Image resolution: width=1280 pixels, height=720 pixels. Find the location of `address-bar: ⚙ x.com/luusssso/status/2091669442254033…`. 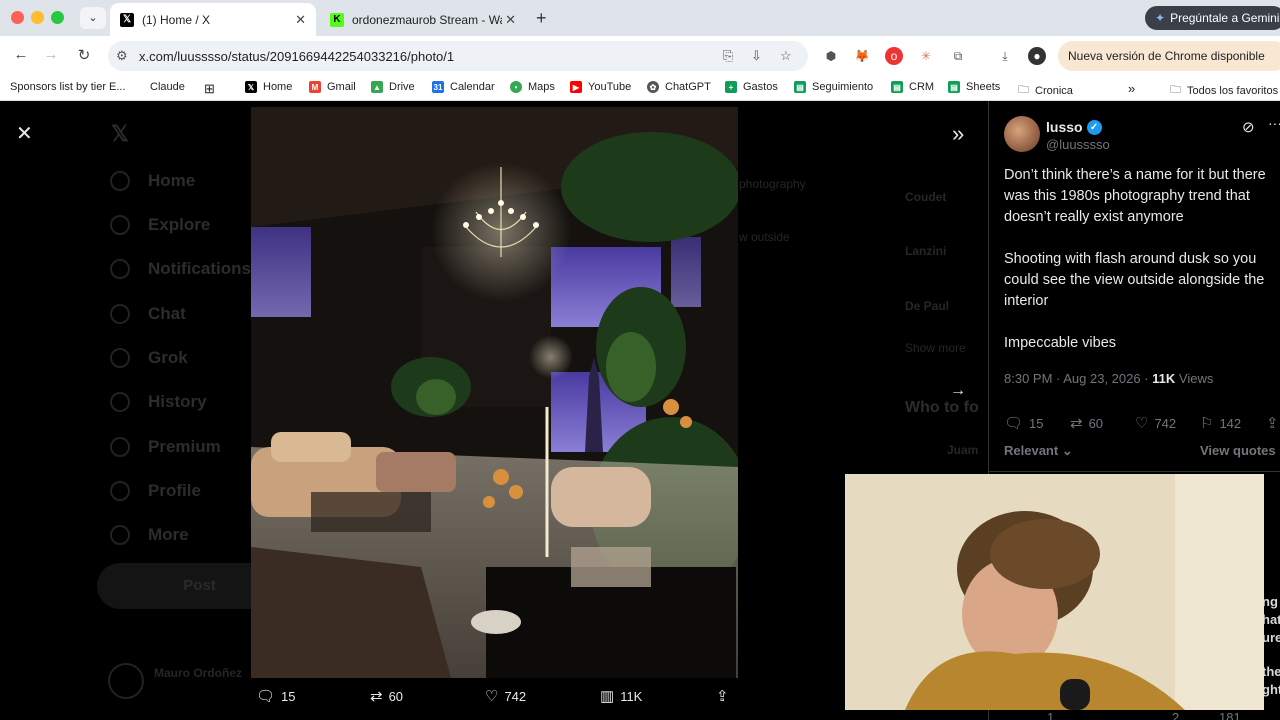

address-bar: ⚙ x.com/luusssso/status/2091669442254033… is located at coordinates (458, 56).